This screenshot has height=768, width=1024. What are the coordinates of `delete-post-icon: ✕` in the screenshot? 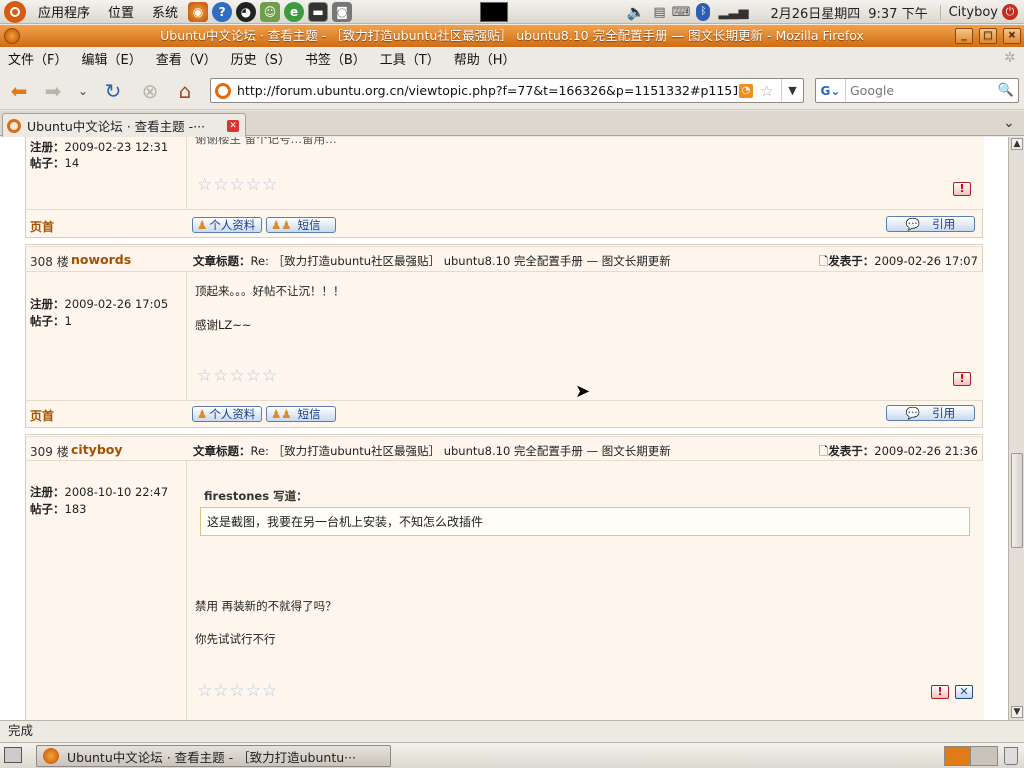 It's located at (964, 692).